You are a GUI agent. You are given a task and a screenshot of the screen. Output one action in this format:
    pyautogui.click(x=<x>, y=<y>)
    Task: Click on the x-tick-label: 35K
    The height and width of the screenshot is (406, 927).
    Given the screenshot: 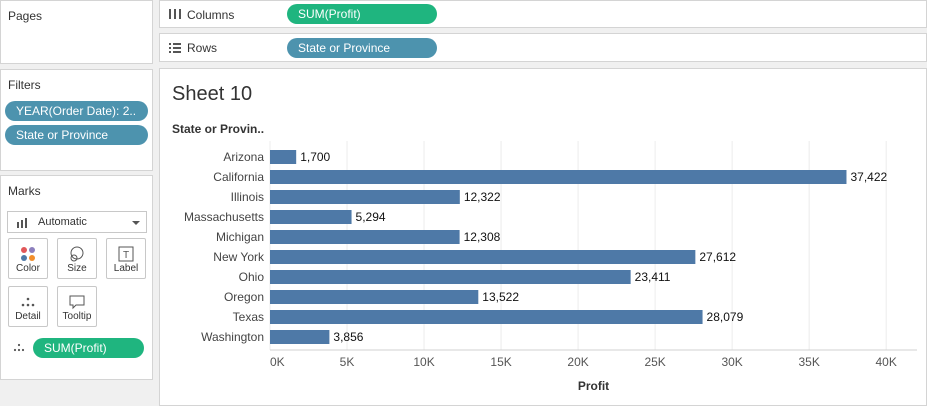 What is the action you would take?
    pyautogui.click(x=808, y=362)
    